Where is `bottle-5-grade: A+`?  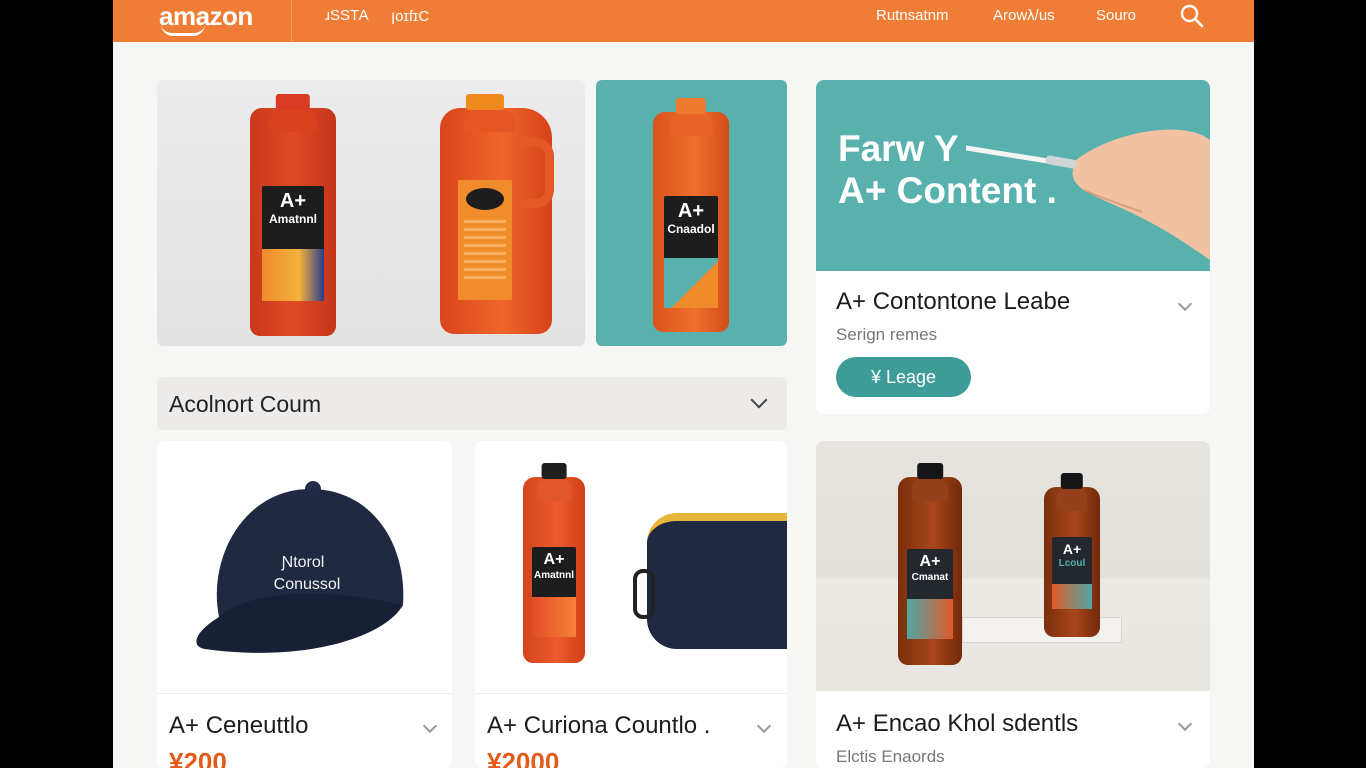 bottle-5-grade: A+ is located at coordinates (930, 561).